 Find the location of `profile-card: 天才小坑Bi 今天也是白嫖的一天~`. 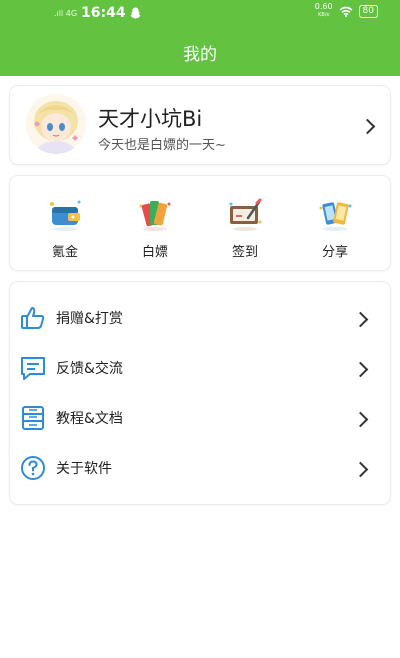

profile-card: 天才小坑Bi 今天也是白嫖的一天~ is located at coordinates (200, 125).